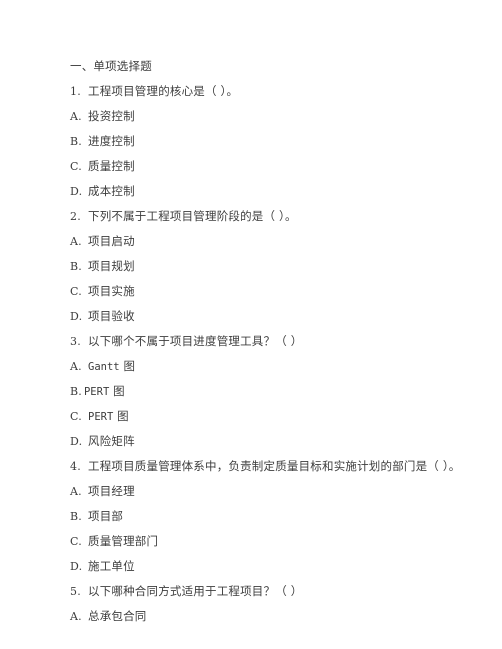 The image size is (502, 649). Describe the element at coordinates (111, 191) in the screenshot. I see `option-text: 成本控制` at that location.